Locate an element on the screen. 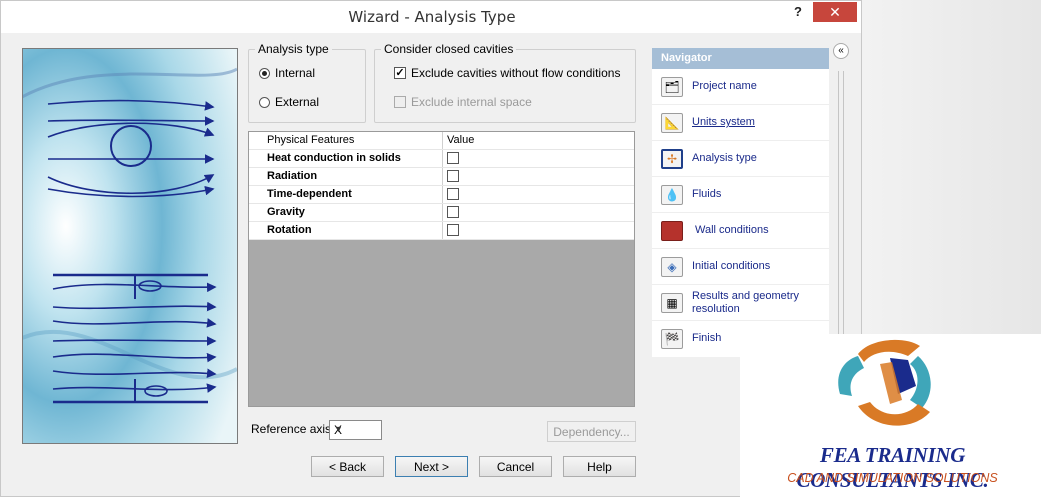  rotation-checkbox is located at coordinates (453, 230).